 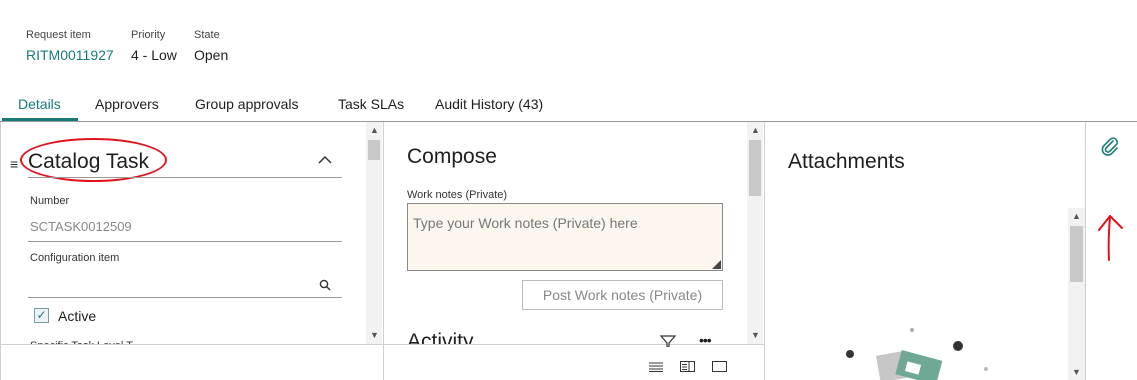 What do you see at coordinates (382, 344) in the screenshot?
I see `bottom-toolbar-divider` at bounding box center [382, 344].